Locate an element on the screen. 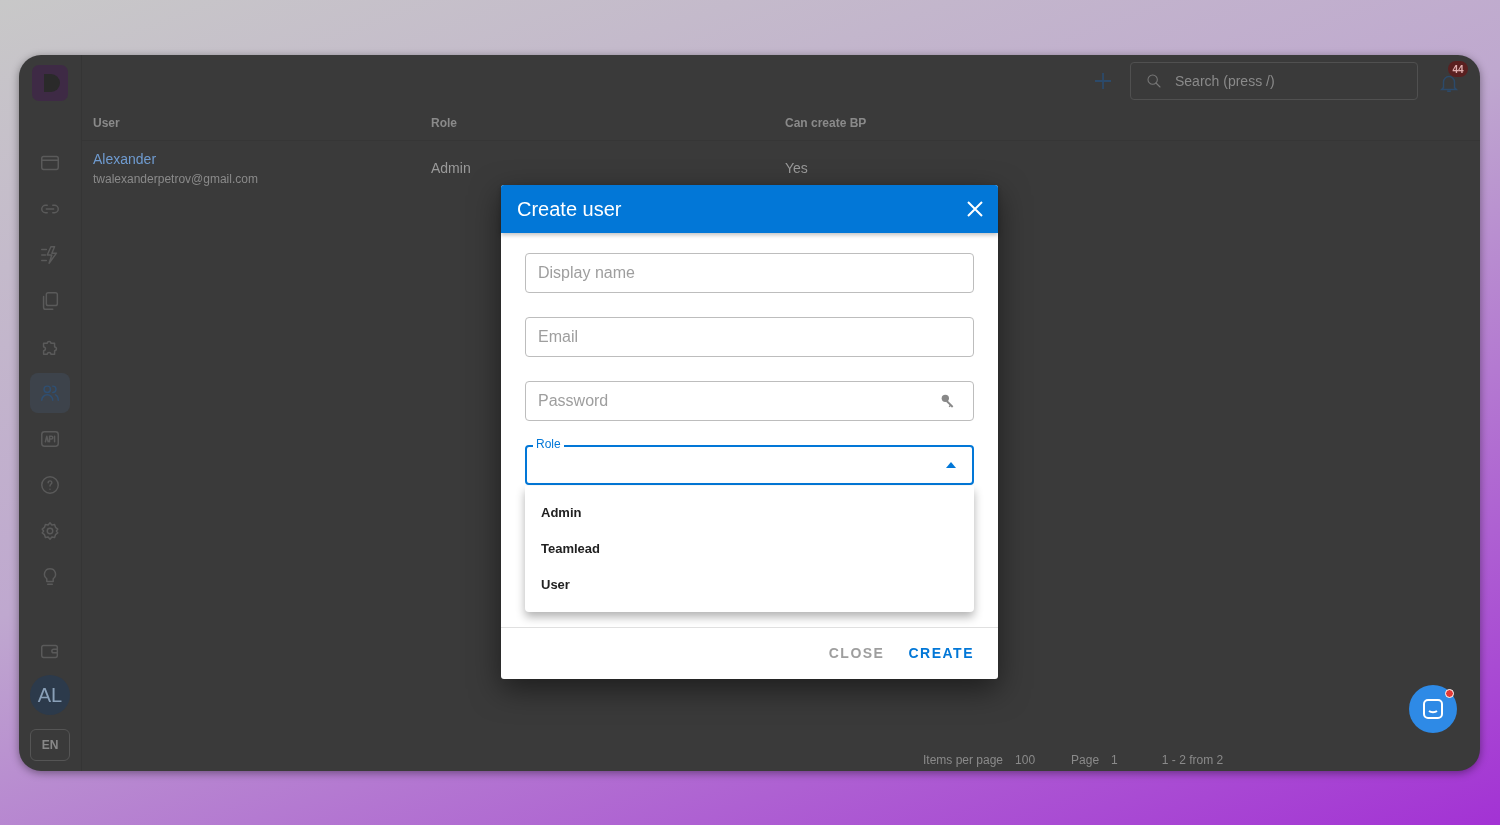 The image size is (1500, 825). page-label: Page is located at coordinates (1085, 760).